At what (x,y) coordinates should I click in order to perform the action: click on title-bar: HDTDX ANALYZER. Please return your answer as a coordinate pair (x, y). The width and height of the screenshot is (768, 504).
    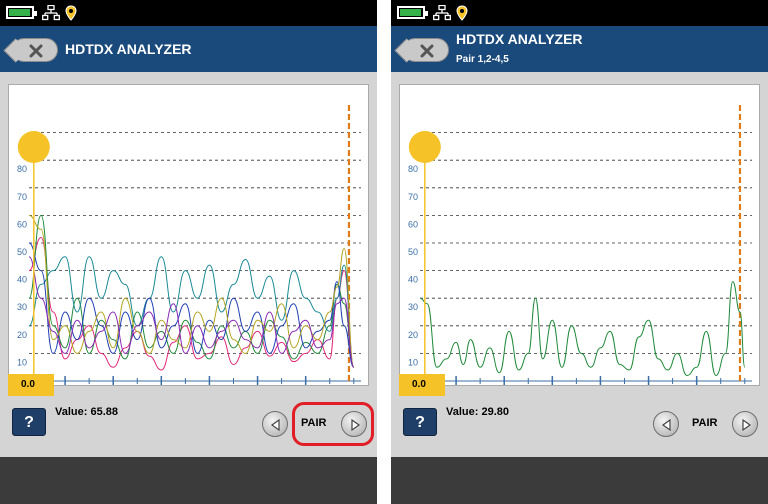
    Looking at the image, I should click on (188, 49).